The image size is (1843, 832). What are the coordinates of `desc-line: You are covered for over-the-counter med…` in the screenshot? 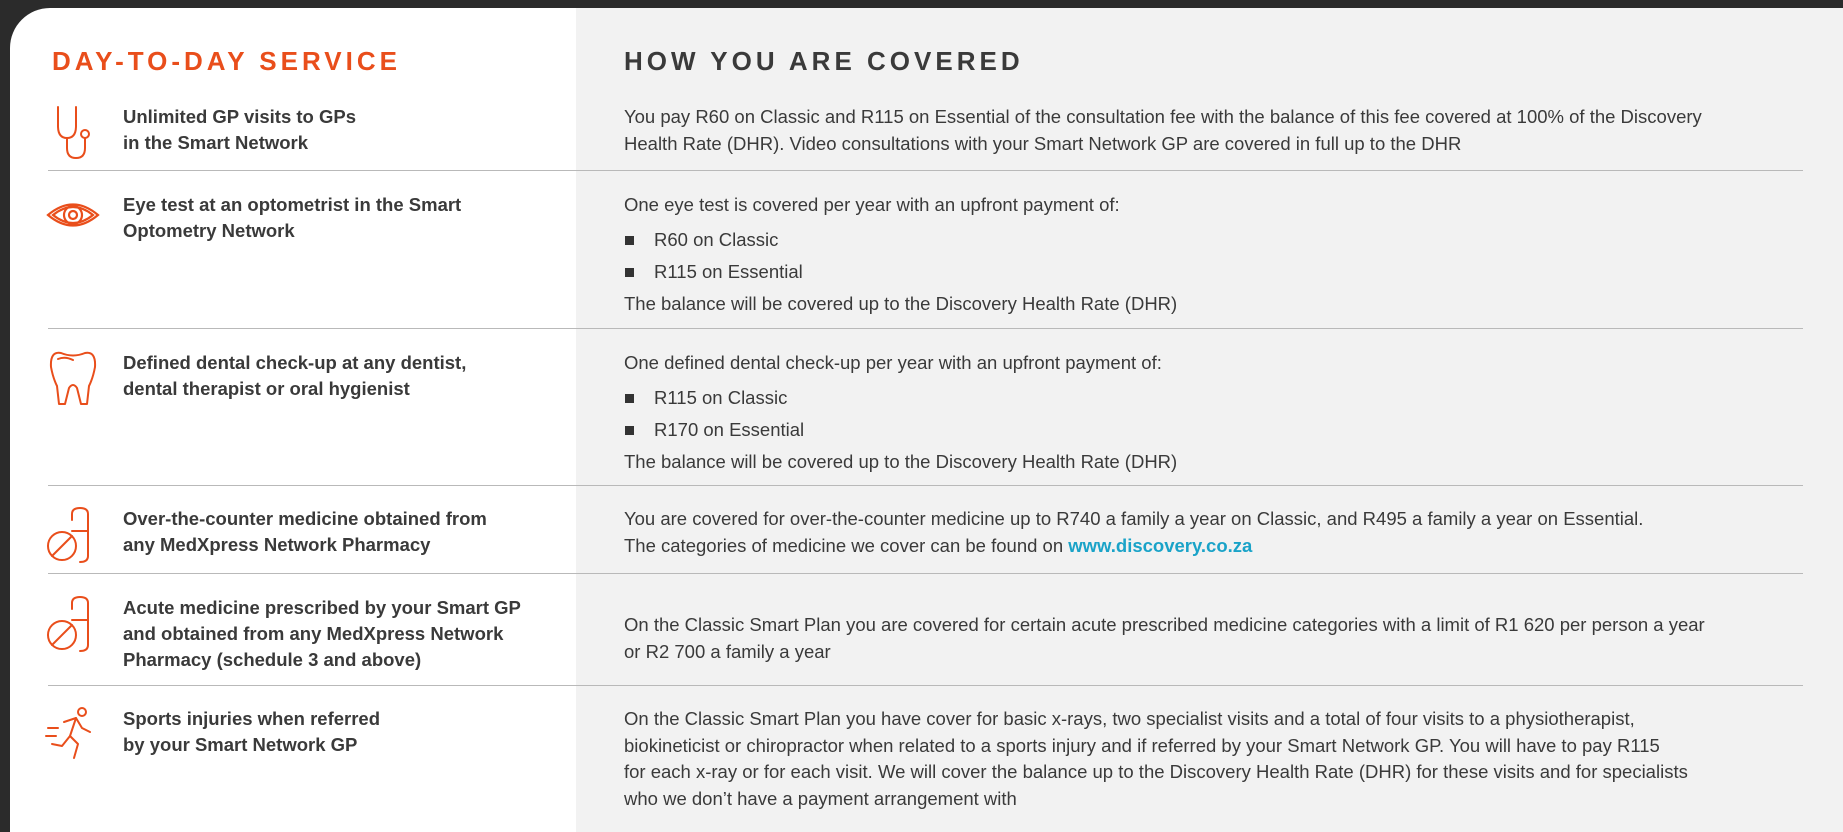 It's located at (1134, 518).